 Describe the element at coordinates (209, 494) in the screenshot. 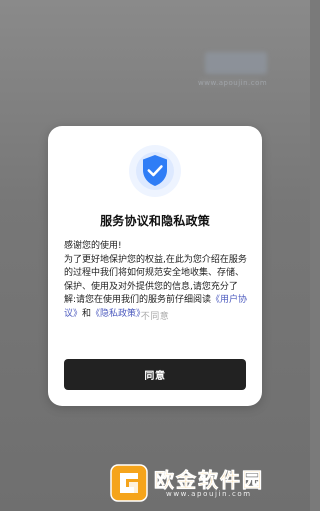

I see `watermark-url: www.apoujin.com` at that location.